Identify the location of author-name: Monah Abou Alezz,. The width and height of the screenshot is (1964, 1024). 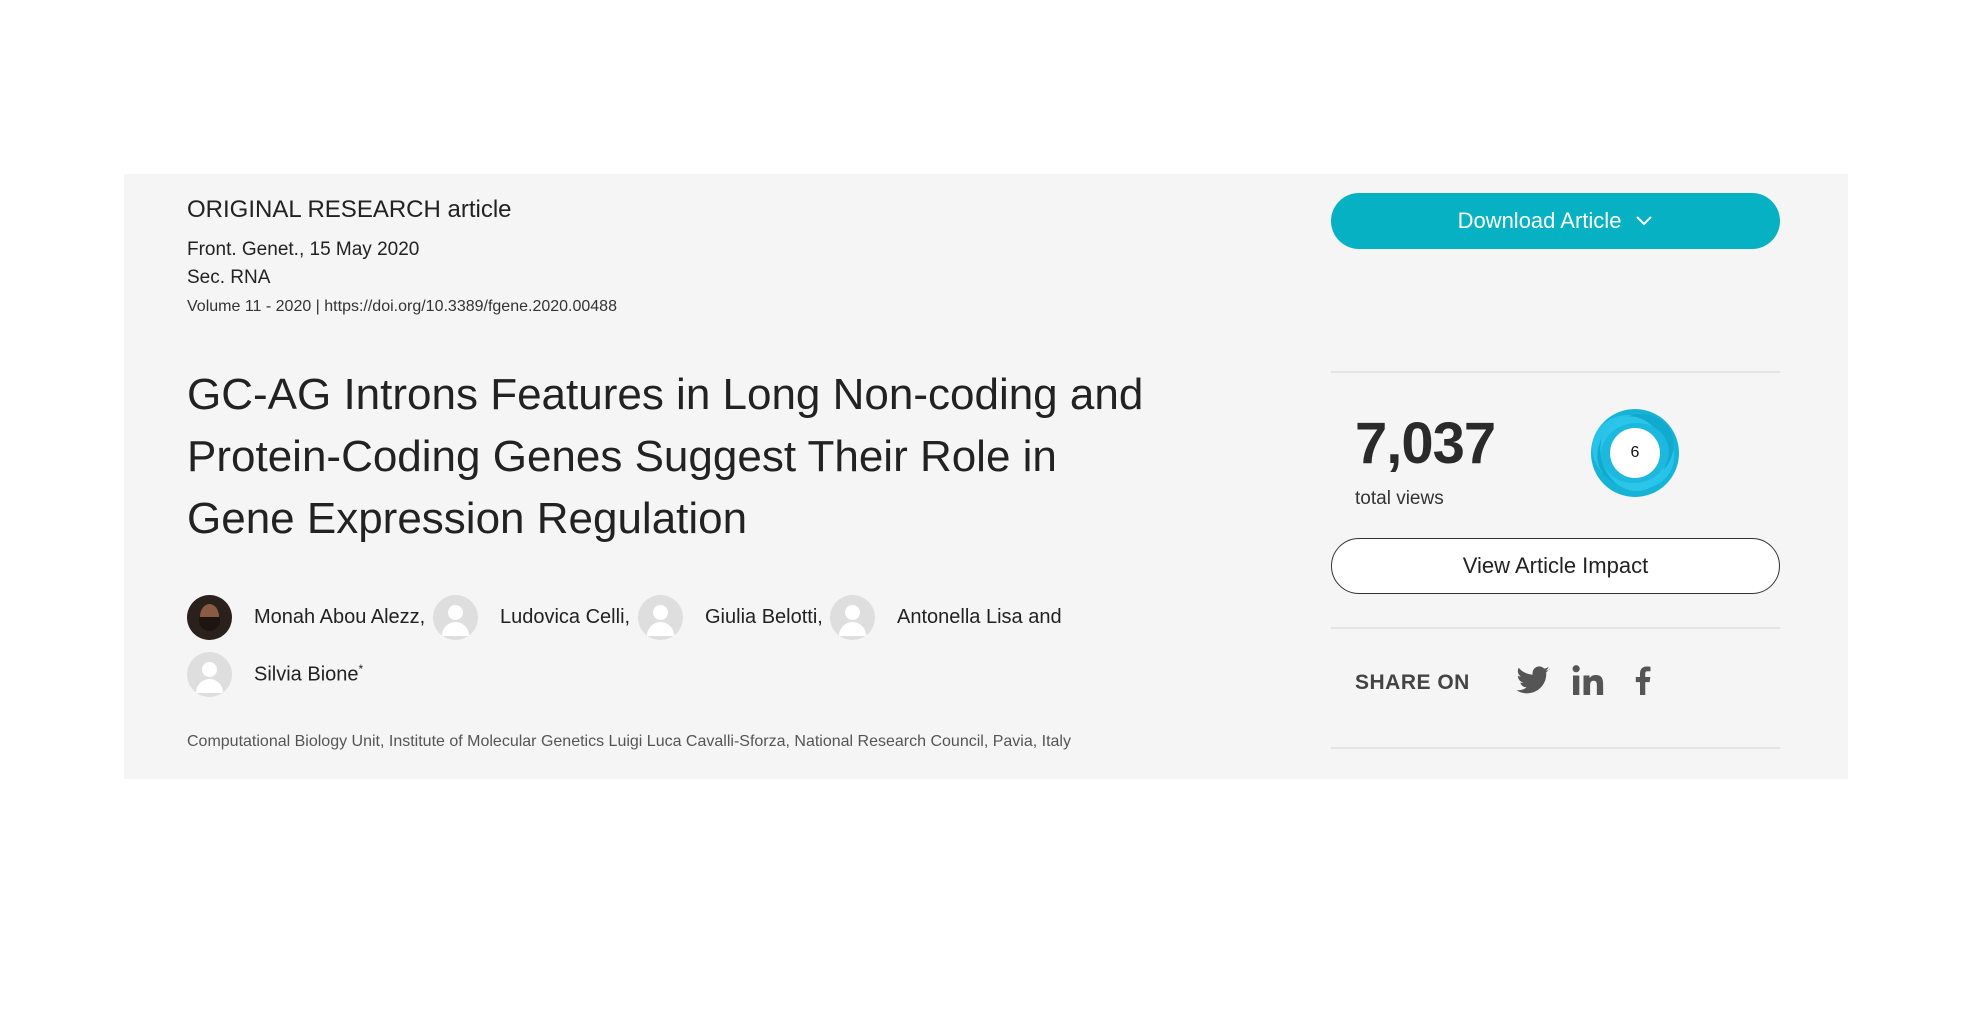
(340, 616).